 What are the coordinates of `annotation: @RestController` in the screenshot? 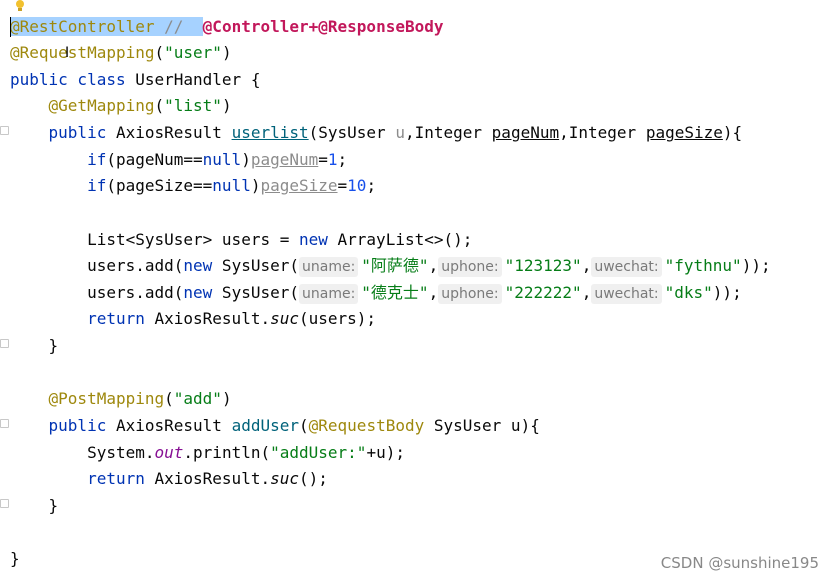 It's located at (82, 26).